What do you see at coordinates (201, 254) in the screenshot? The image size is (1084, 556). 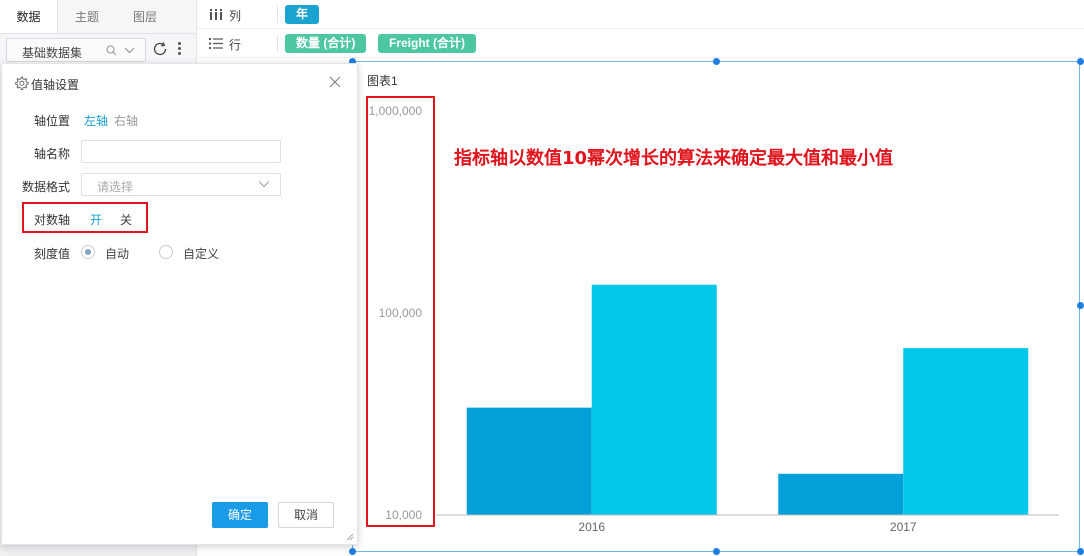 I see `tick-custom-option: 自定义` at bounding box center [201, 254].